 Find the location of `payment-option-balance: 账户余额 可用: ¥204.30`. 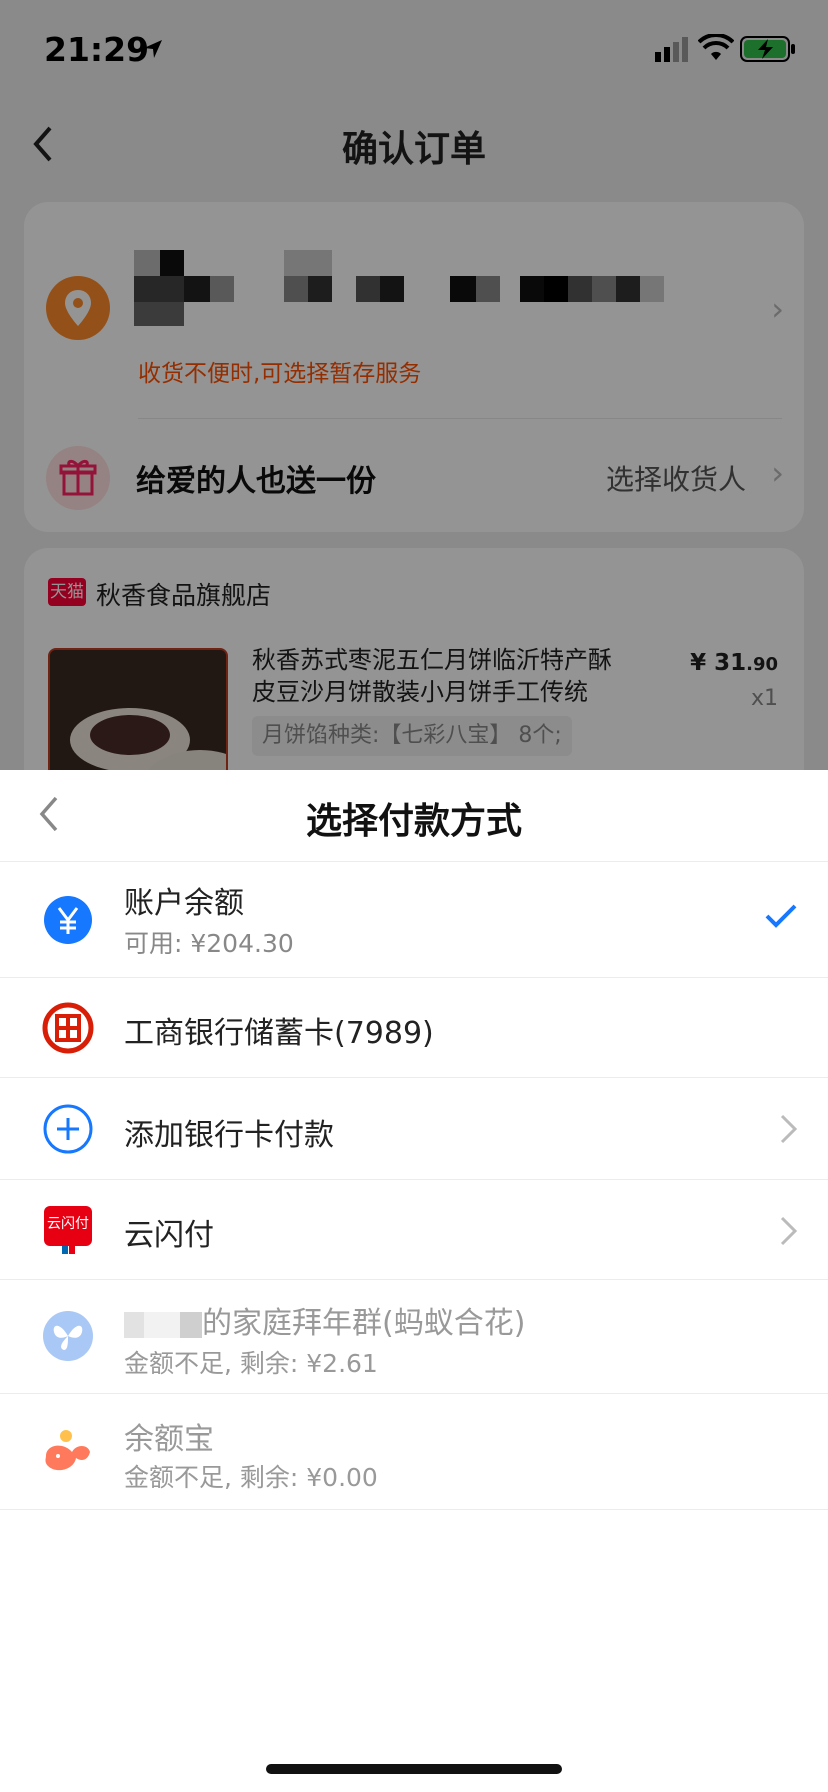

payment-option-balance: 账户余额 可用: ¥204.30 is located at coordinates (414, 920).